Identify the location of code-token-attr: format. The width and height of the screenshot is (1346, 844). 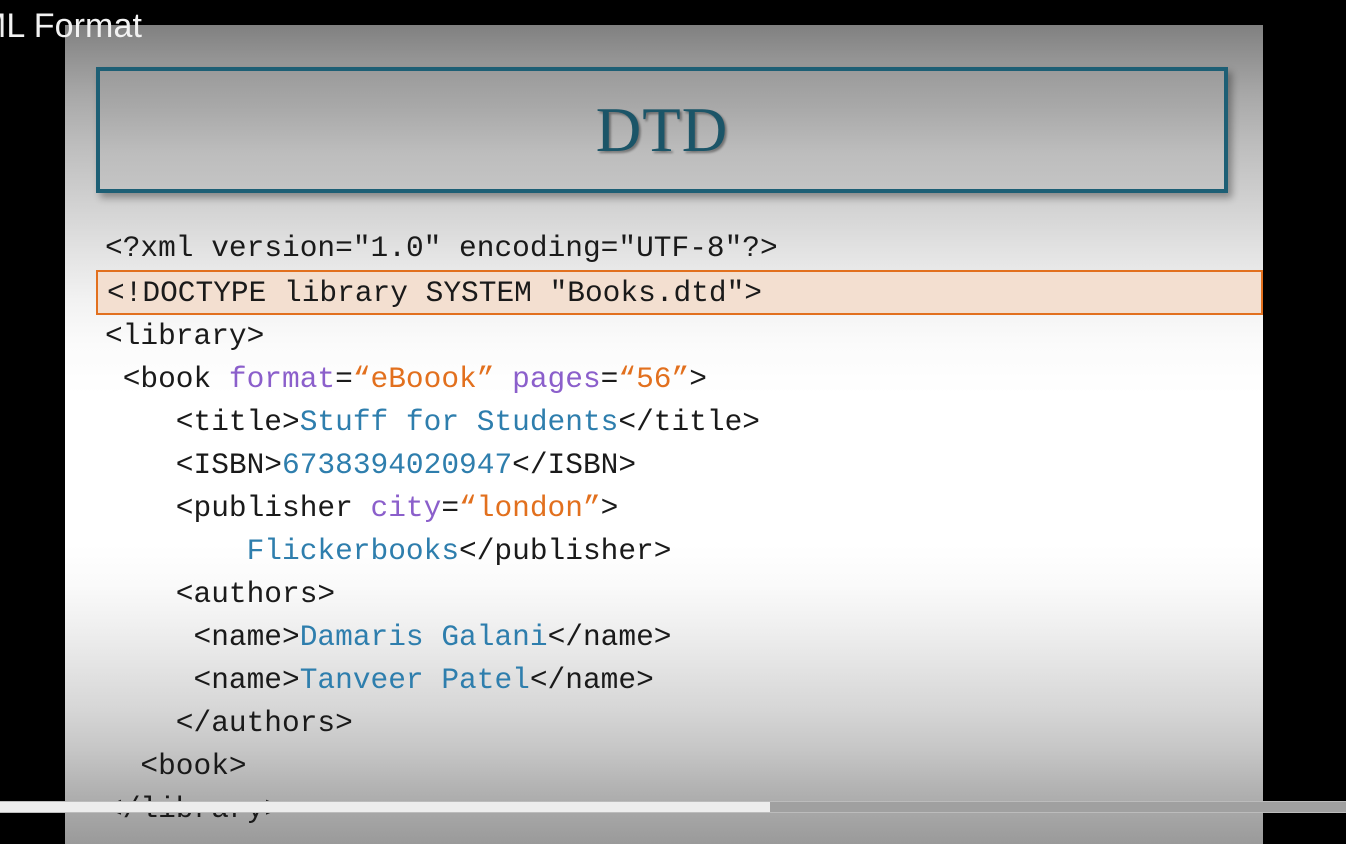
(282, 379).